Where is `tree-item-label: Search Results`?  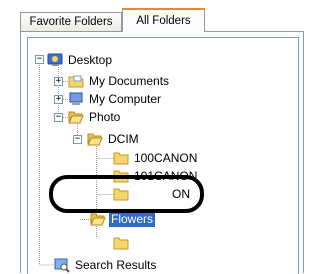 tree-item-label: Search Results is located at coordinates (116, 265).